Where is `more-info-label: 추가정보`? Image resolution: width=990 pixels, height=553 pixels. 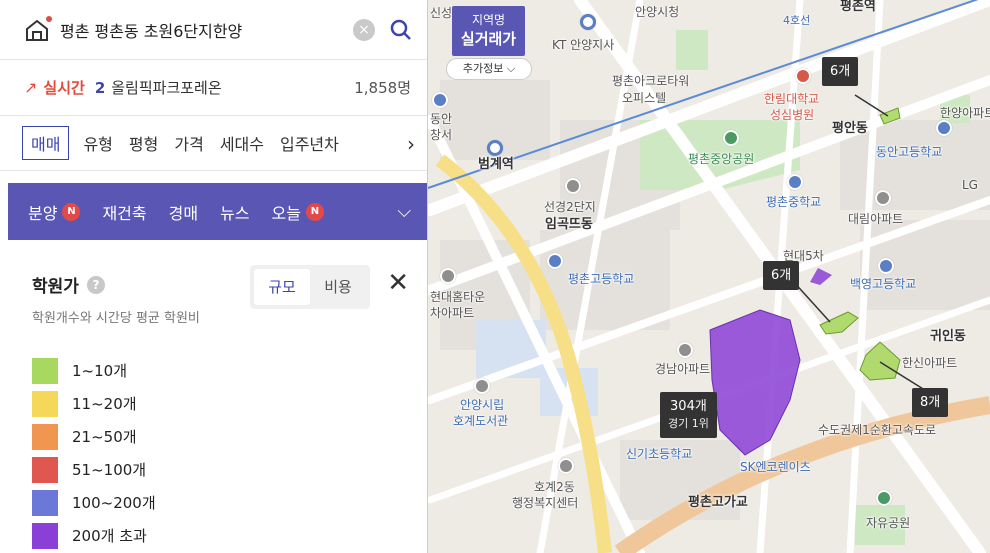 more-info-label: 추가정보 is located at coordinates (483, 68).